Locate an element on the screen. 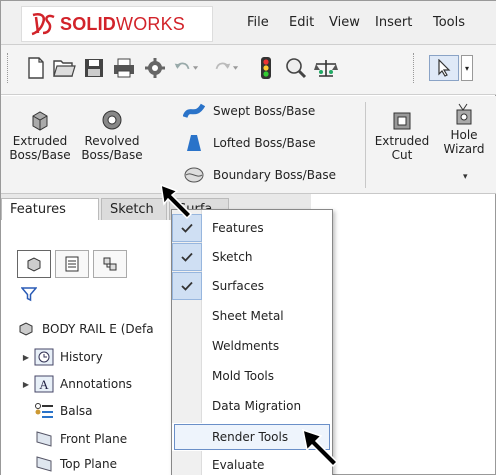 Image resolution: width=496 pixels, height=475 pixels. menu-item-mold-tools: Mold Tools is located at coordinates (252, 376).